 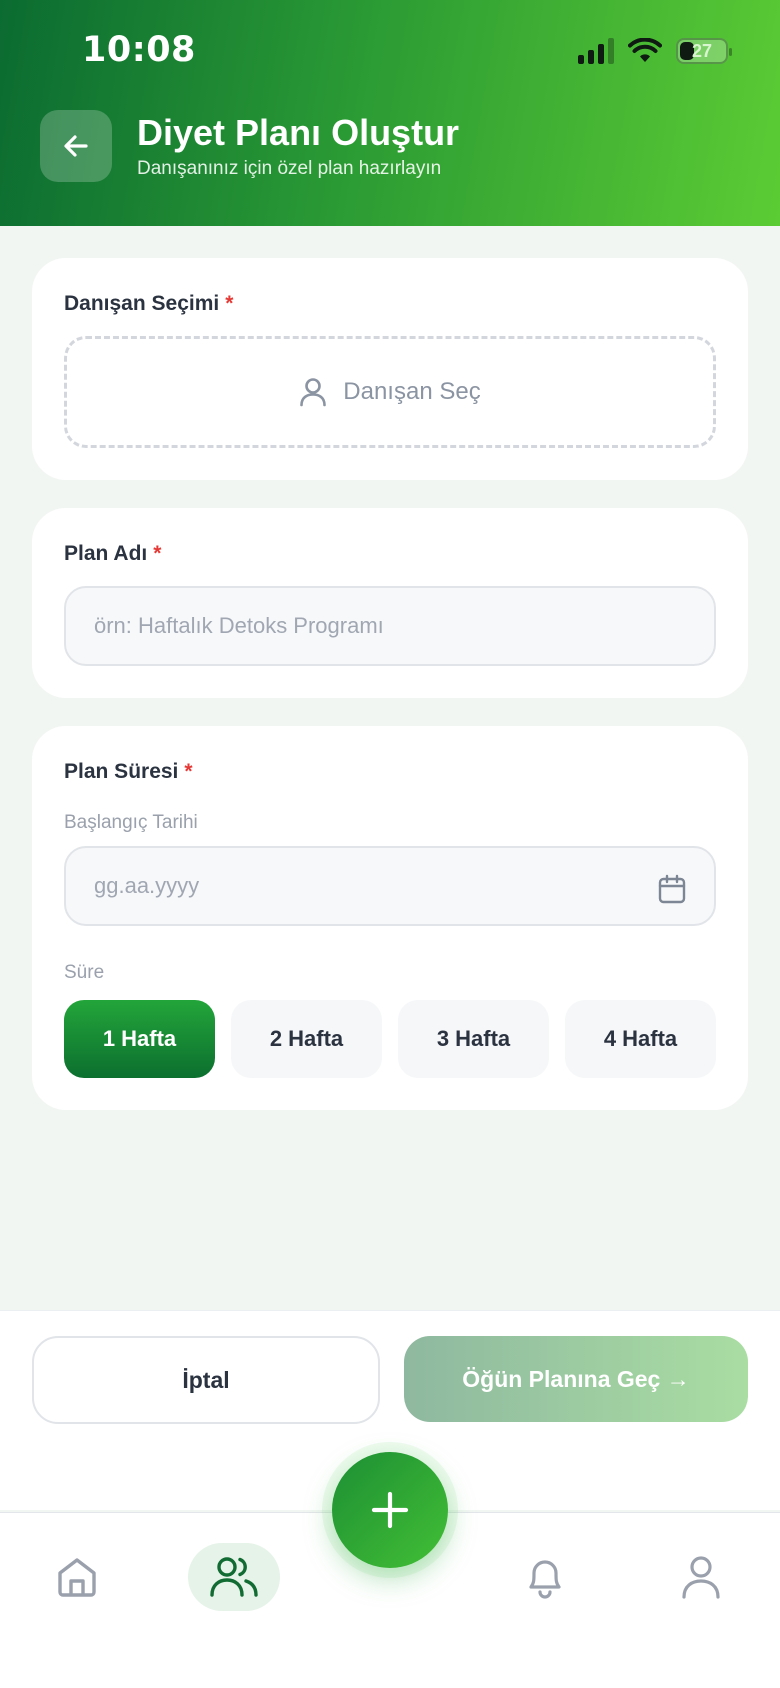 I want to click on nav-clients, so click(x=234, y=1577).